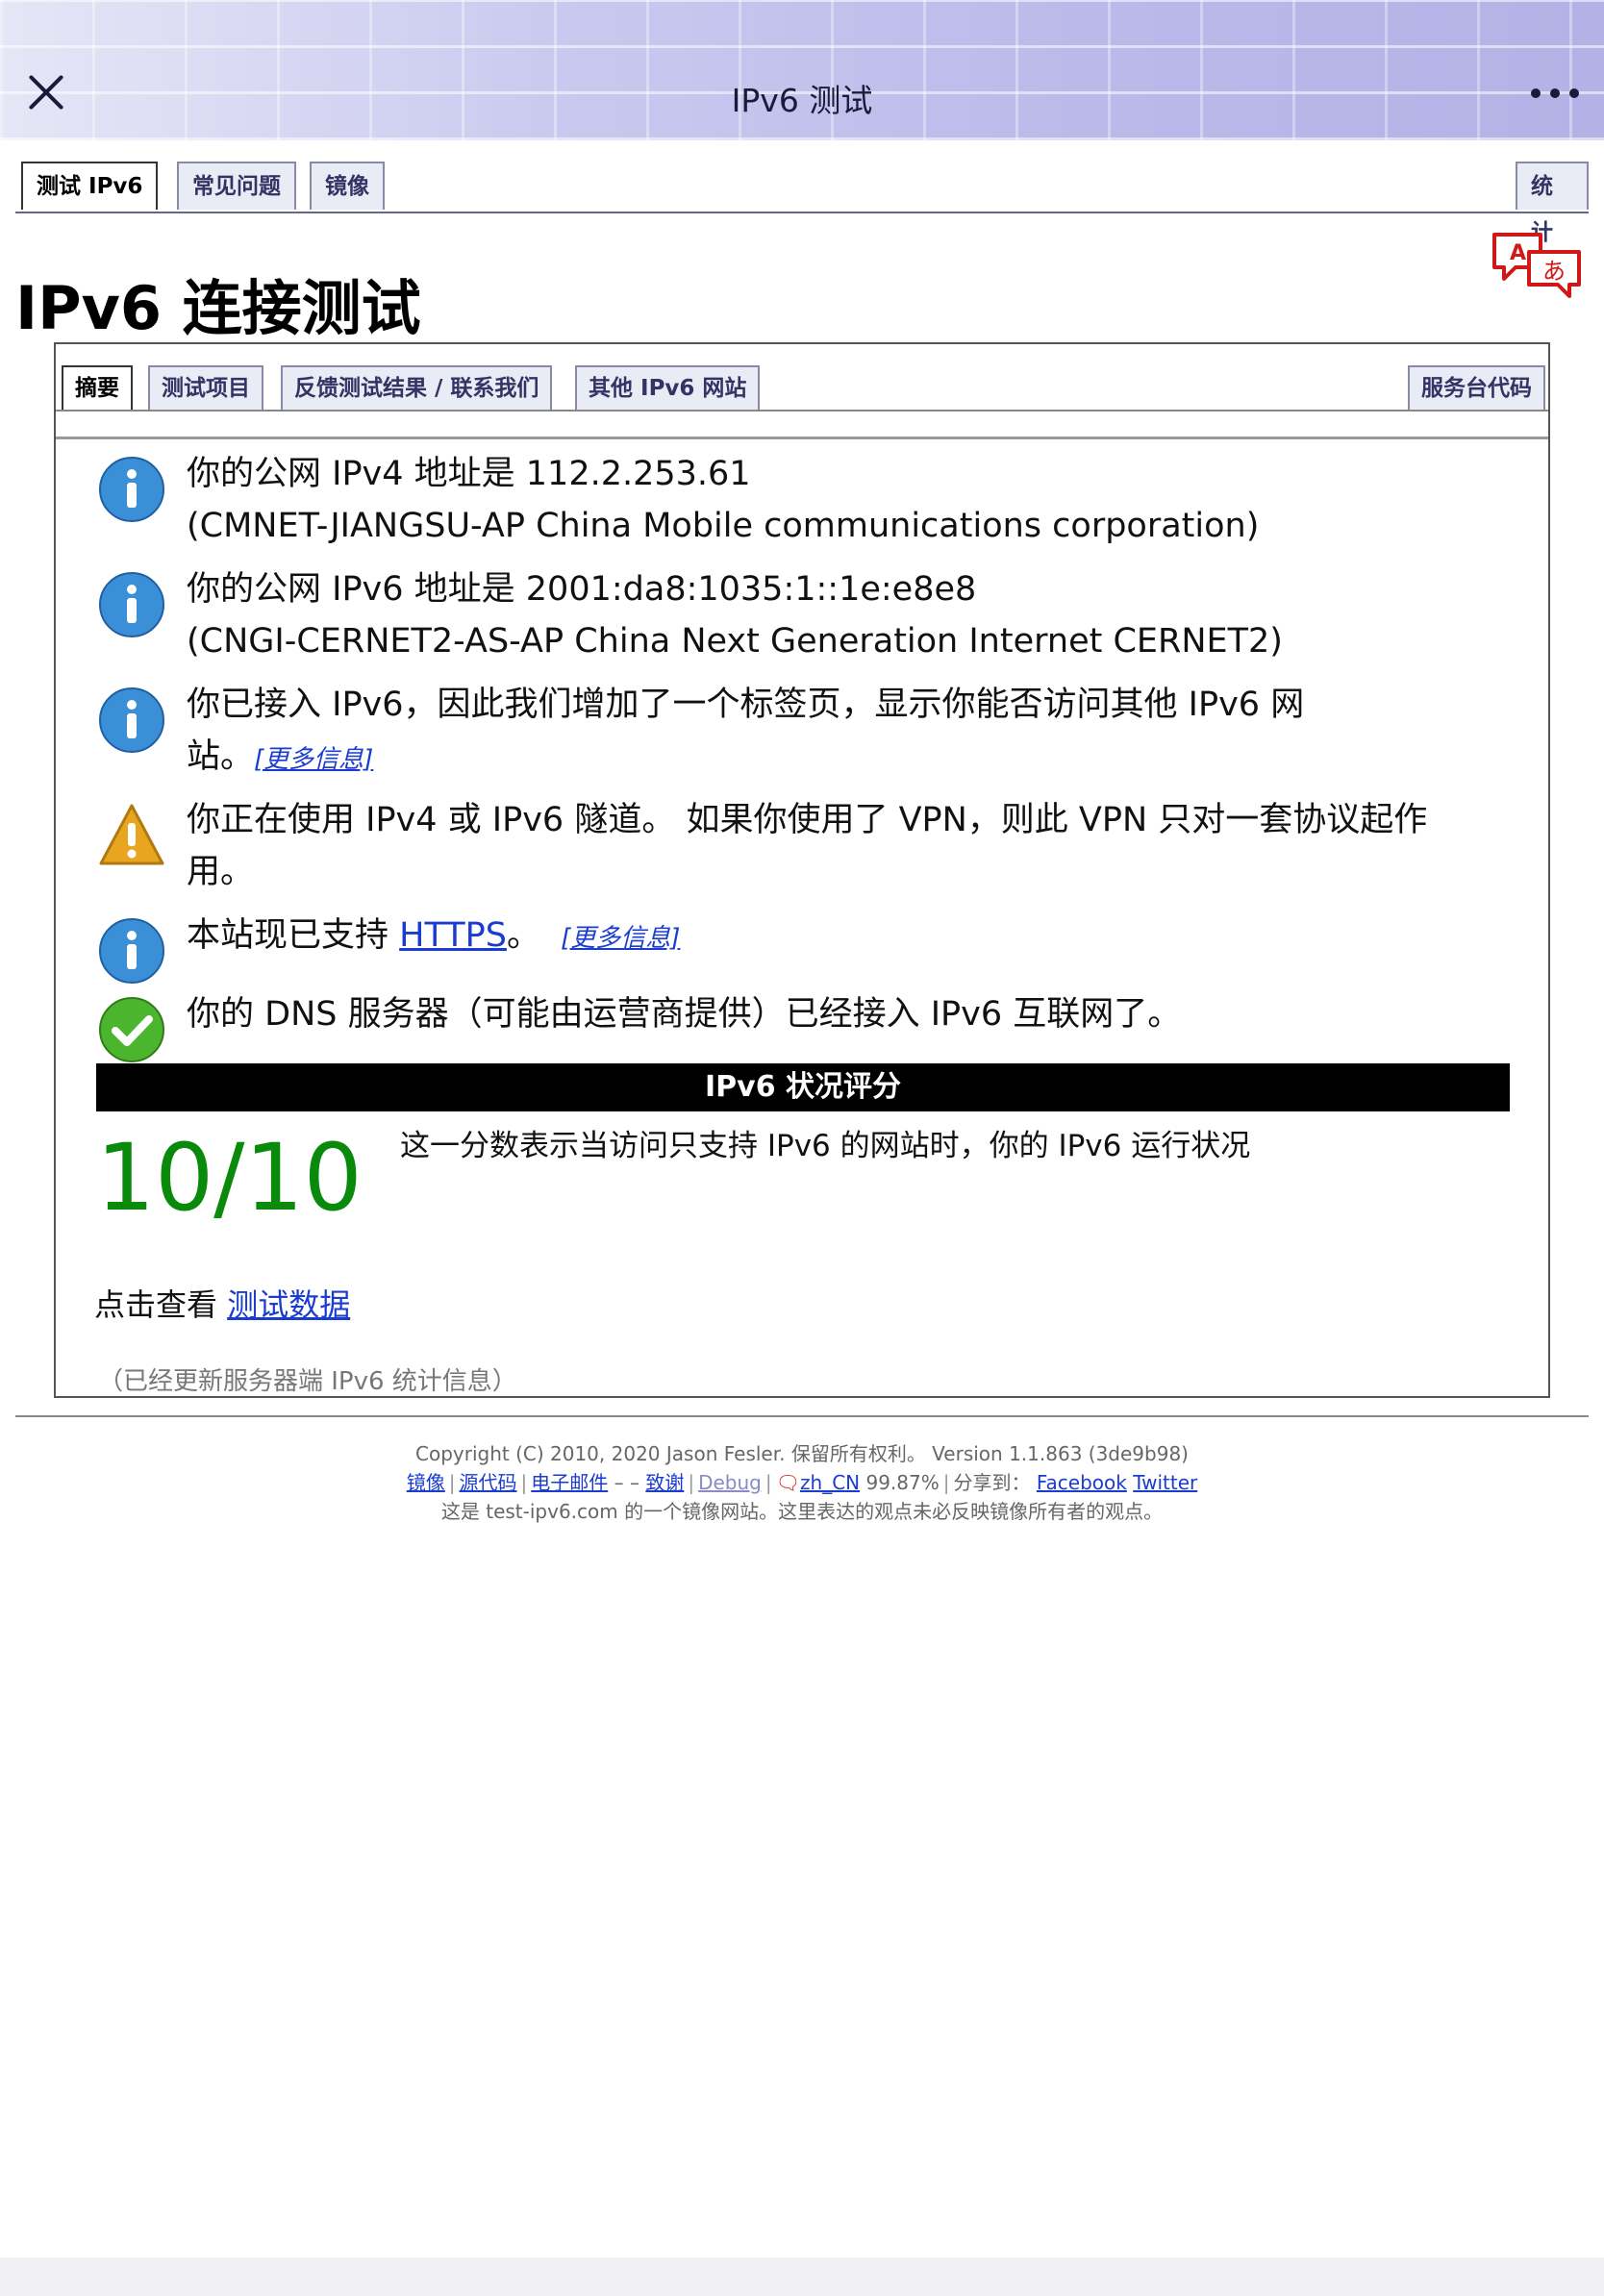 The width and height of the screenshot is (1604, 2296). I want to click on result-text: 本站现已支持, so click(293, 935).